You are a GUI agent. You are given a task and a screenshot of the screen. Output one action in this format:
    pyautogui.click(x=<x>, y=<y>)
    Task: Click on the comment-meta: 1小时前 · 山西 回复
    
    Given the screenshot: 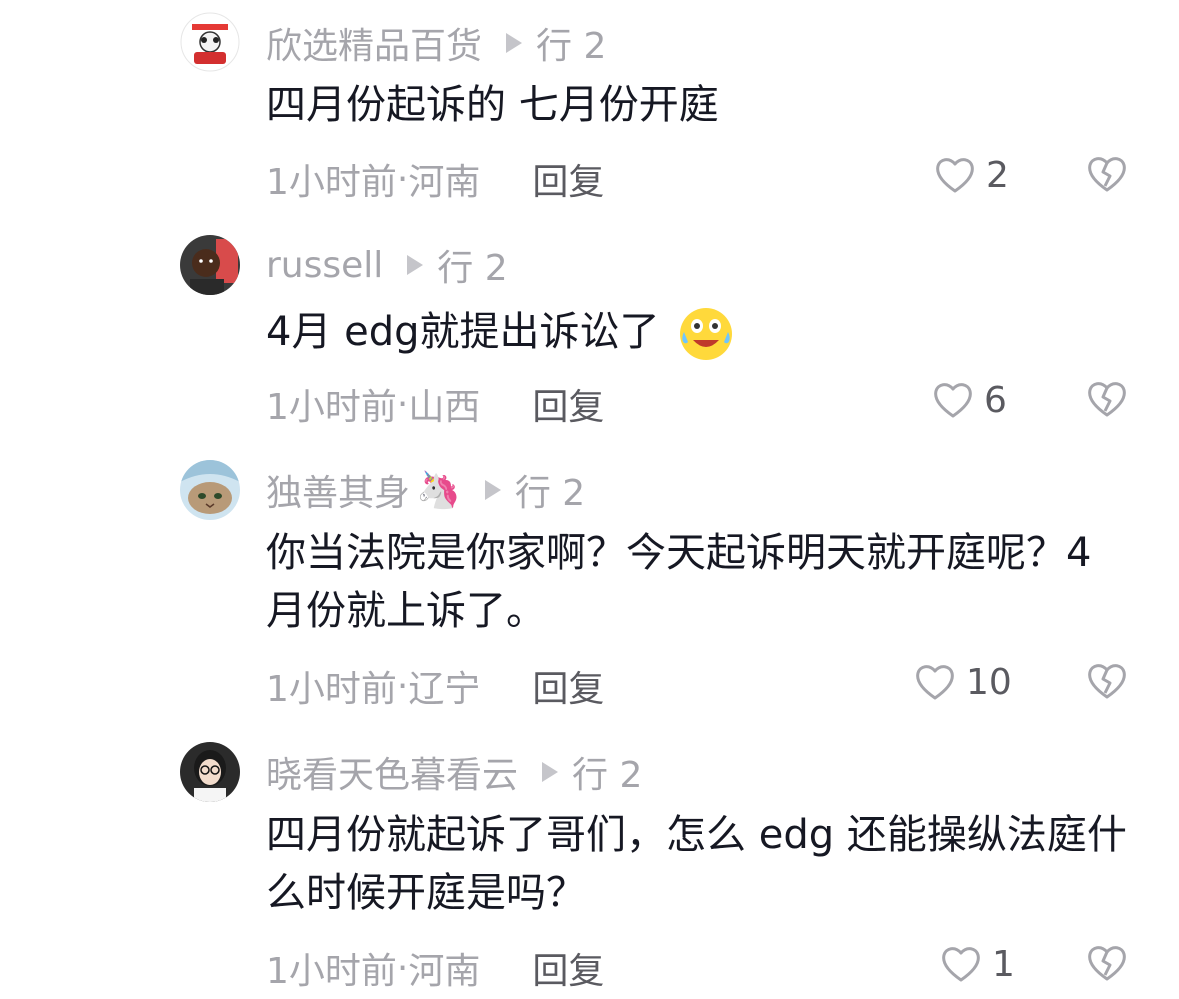 What is the action you would take?
    pyautogui.click(x=435, y=404)
    